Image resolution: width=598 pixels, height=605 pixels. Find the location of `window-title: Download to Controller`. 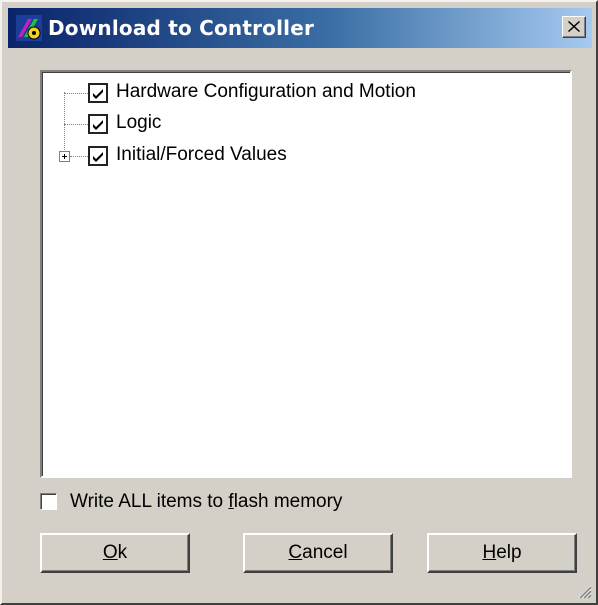

window-title: Download to Controller is located at coordinates (181, 28).